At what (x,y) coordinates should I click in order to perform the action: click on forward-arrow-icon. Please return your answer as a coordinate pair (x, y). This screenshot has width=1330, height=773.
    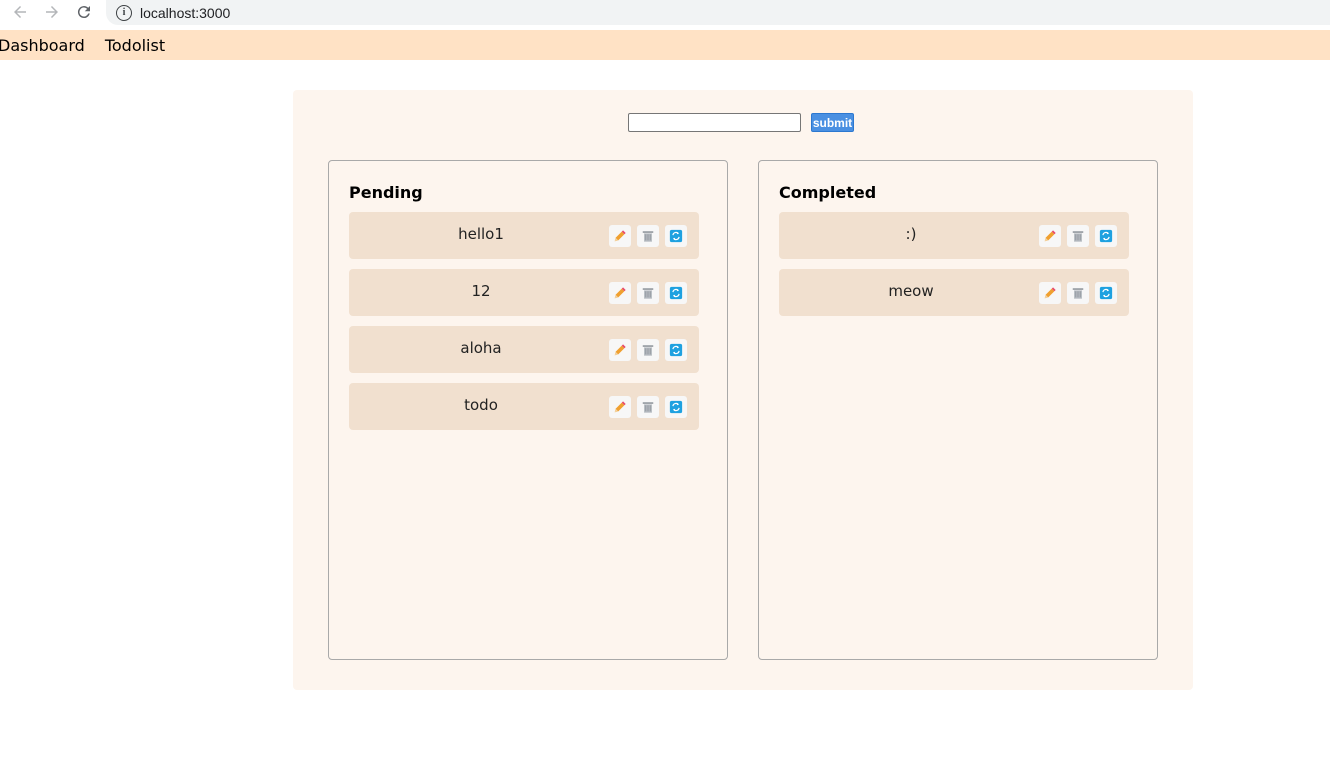
    Looking at the image, I should click on (52, 12).